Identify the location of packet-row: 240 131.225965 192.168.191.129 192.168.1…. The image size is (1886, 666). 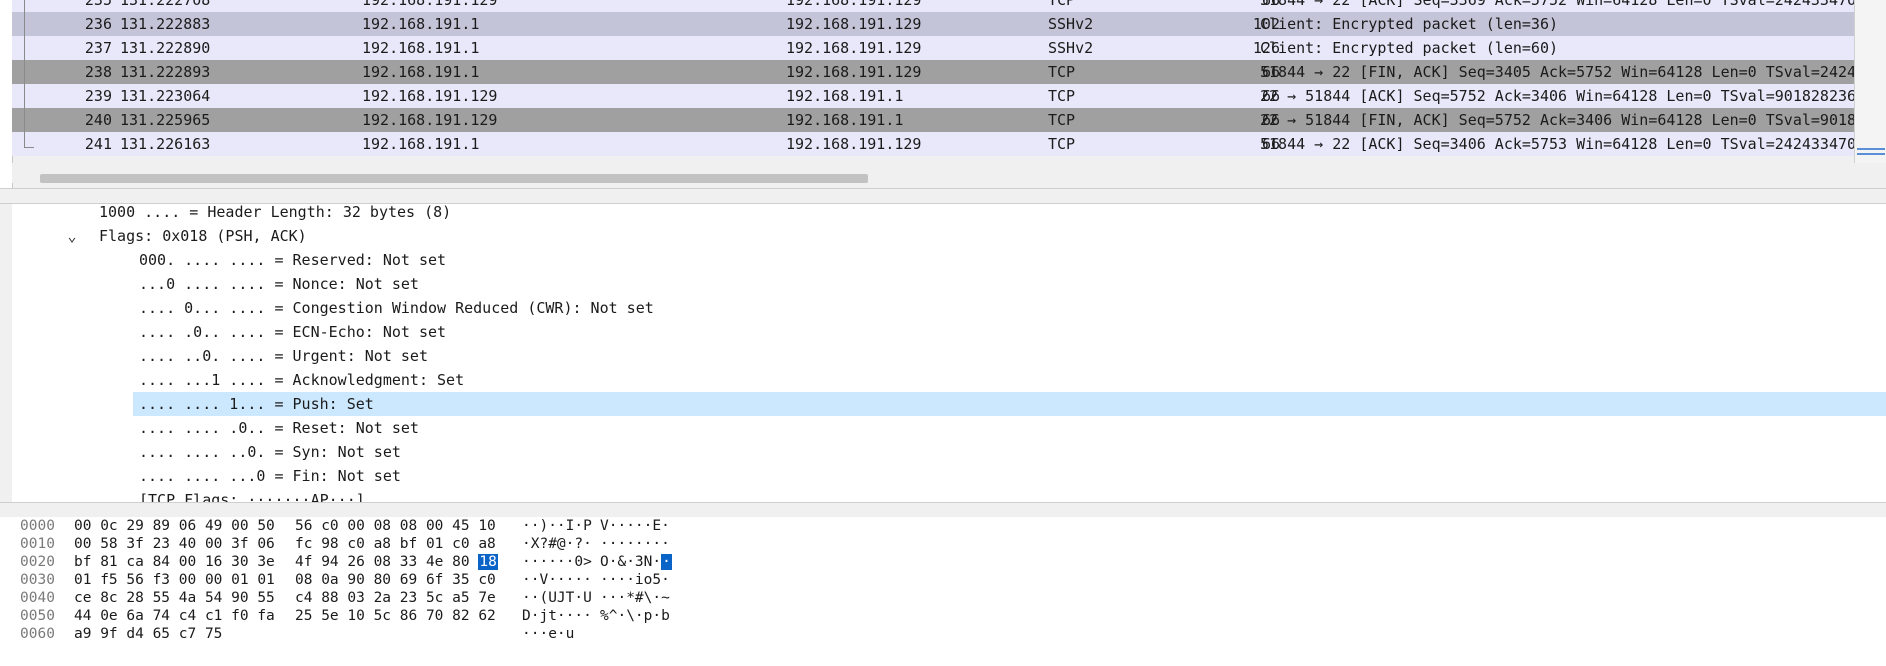
(933, 120).